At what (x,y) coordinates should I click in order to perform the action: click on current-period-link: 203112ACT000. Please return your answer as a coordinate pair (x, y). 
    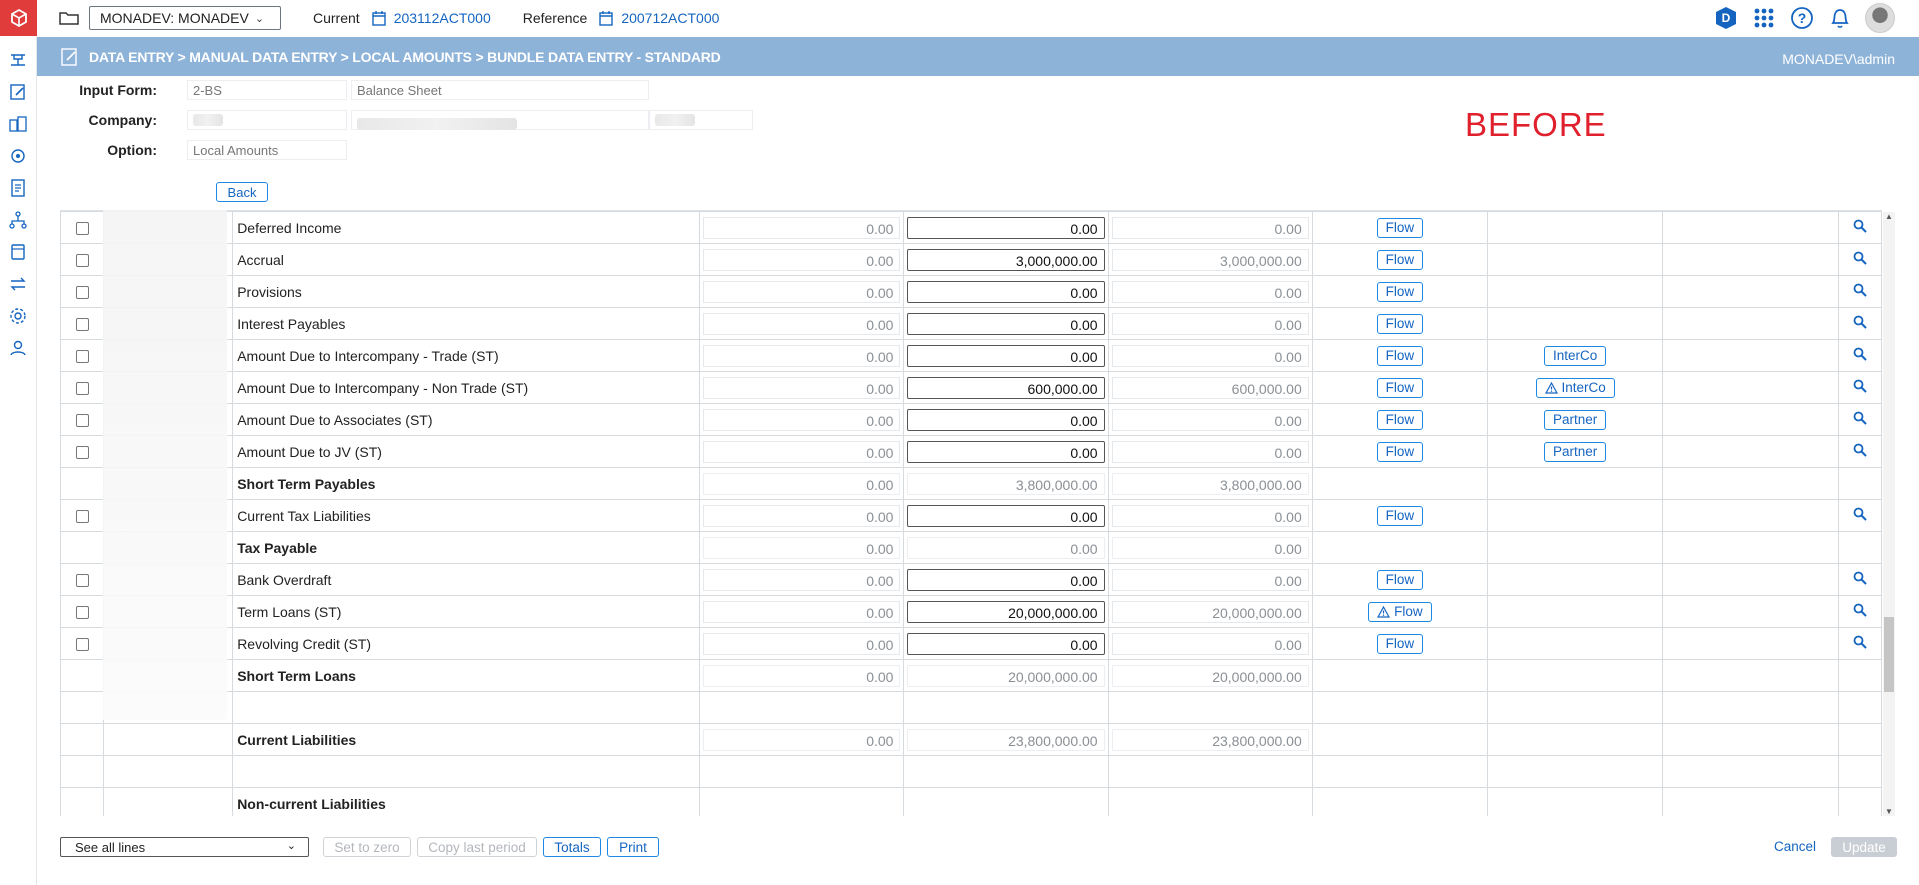
    Looking at the image, I should click on (442, 18).